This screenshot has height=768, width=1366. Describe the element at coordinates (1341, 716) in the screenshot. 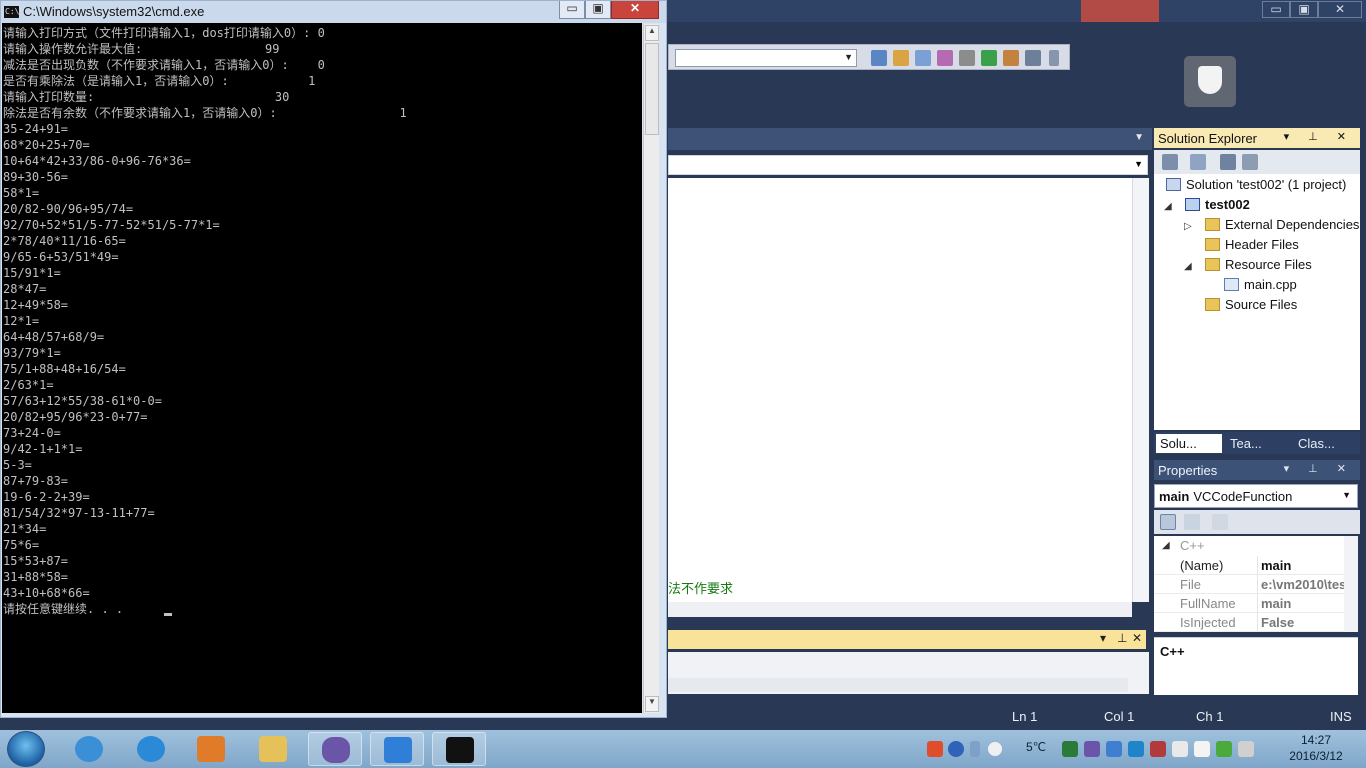

I see `status-insert-mode: INS` at that location.